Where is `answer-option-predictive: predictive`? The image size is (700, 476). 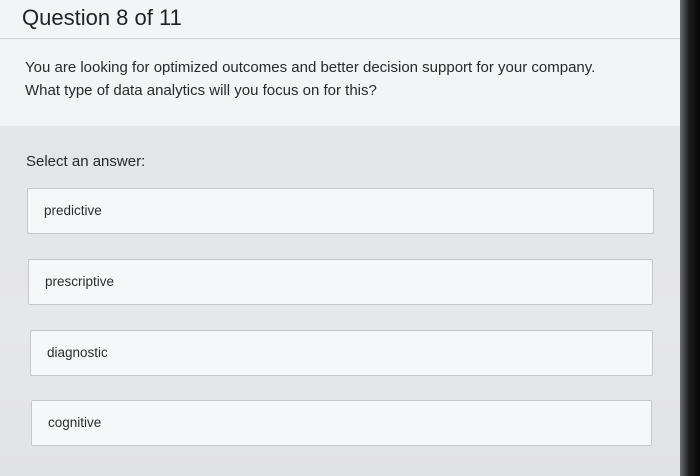 answer-option-predictive: predictive is located at coordinates (340, 211).